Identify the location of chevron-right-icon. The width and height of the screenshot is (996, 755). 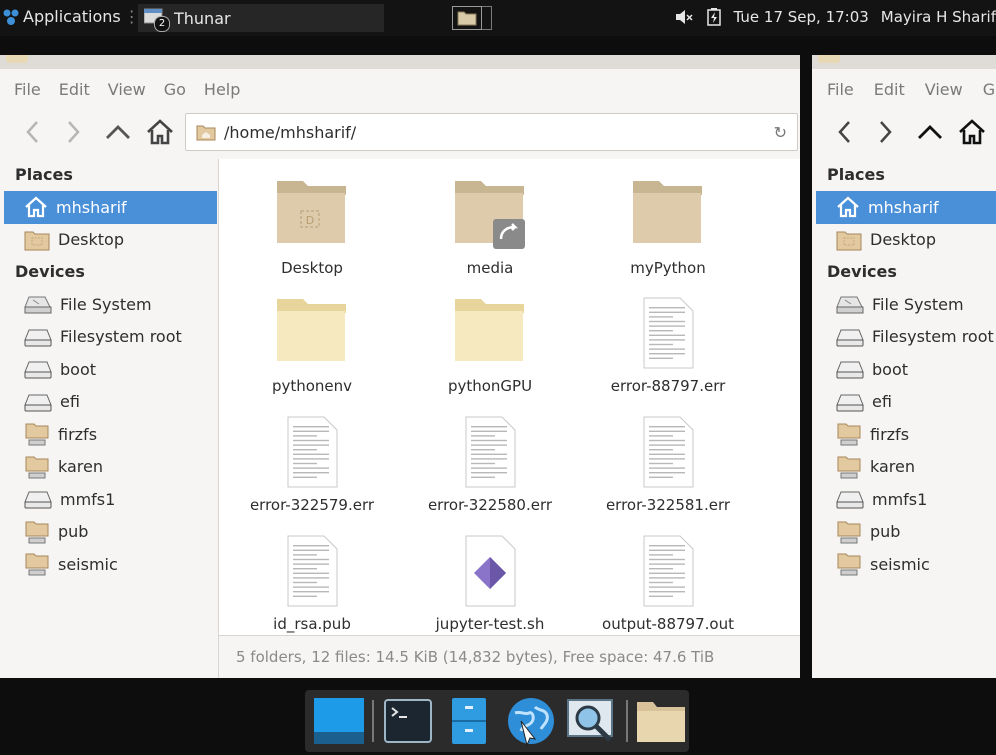
(74, 132).